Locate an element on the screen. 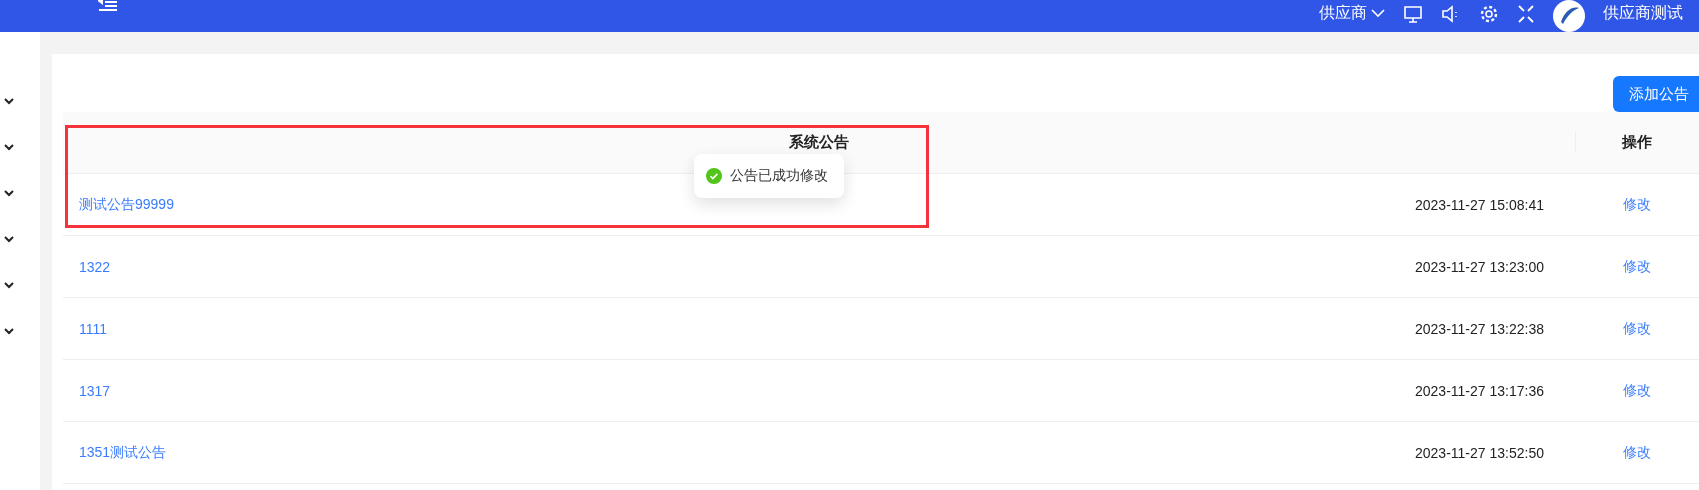 The image size is (1699, 490). toast-text: 公告已成功修改 is located at coordinates (779, 176).